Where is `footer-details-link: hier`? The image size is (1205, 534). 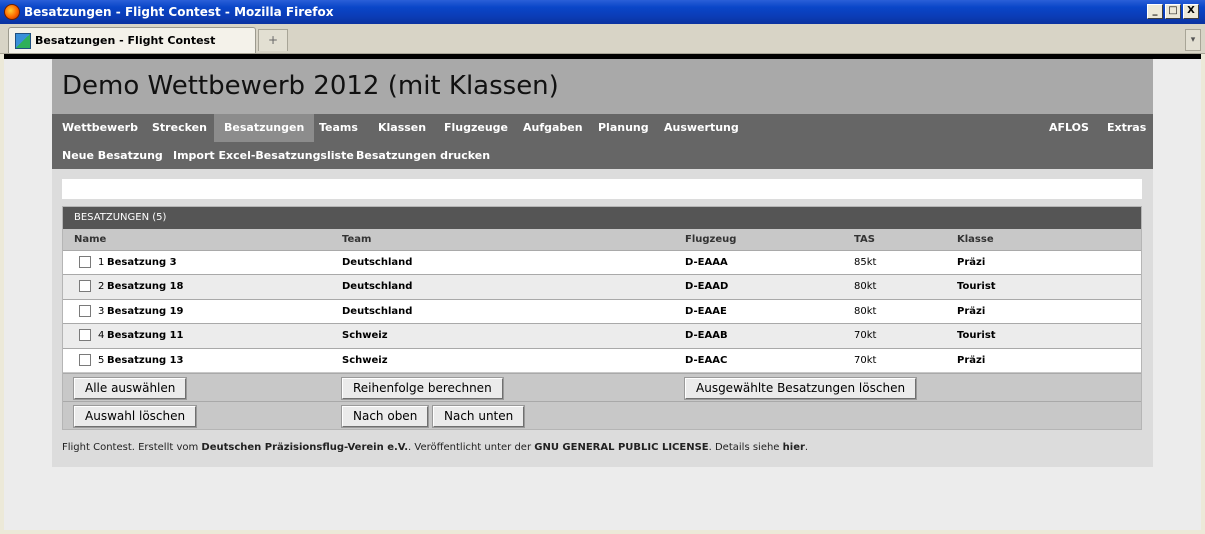 footer-details-link: hier is located at coordinates (794, 447).